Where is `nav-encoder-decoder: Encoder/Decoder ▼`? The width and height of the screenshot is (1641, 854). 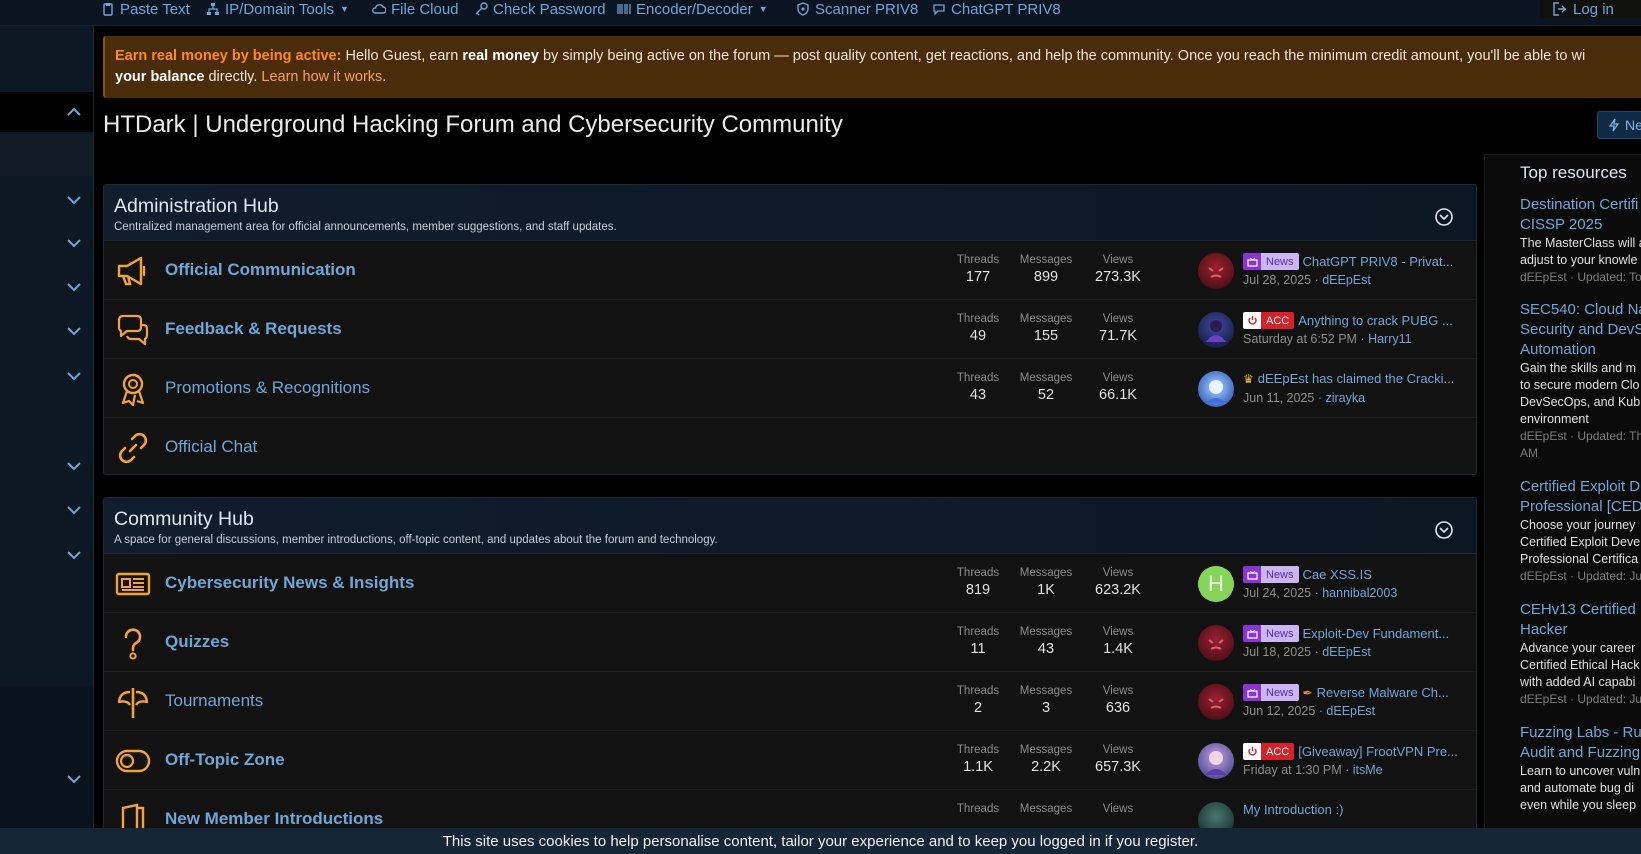 nav-encoder-decoder: Encoder/Decoder ▼ is located at coordinates (692, 9).